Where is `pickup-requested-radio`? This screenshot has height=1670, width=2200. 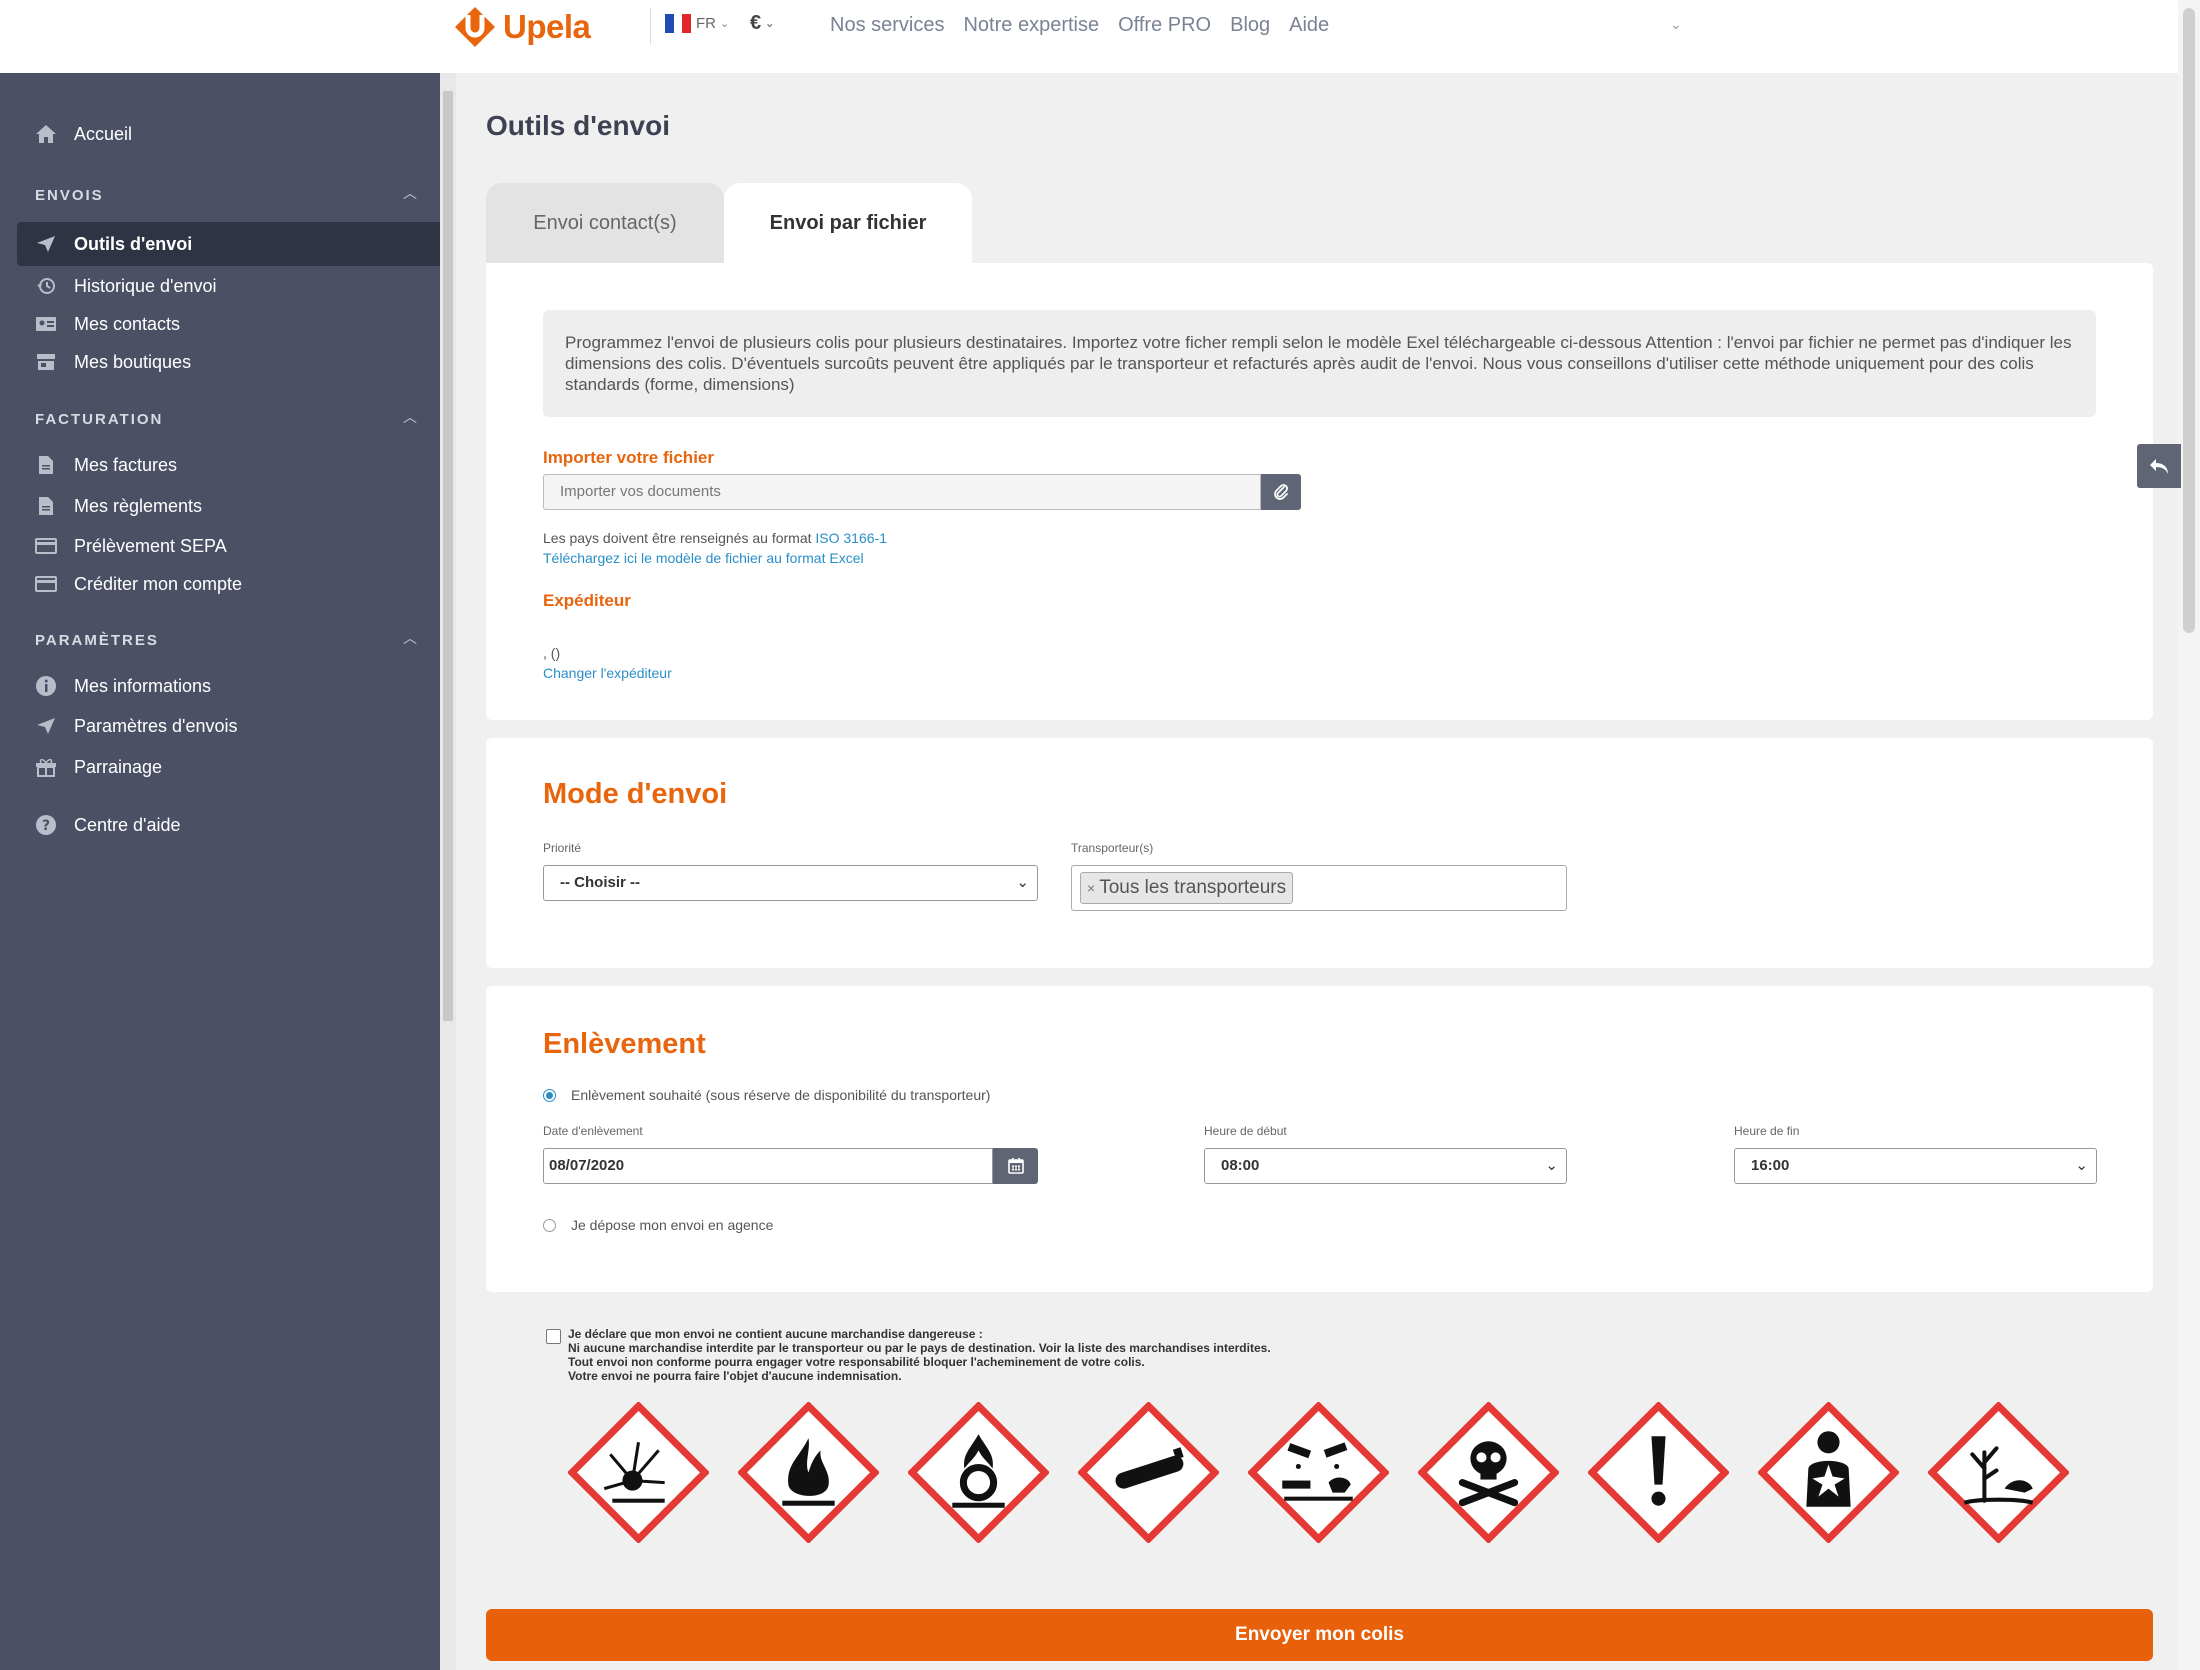
pickup-requested-radio is located at coordinates (549, 1095).